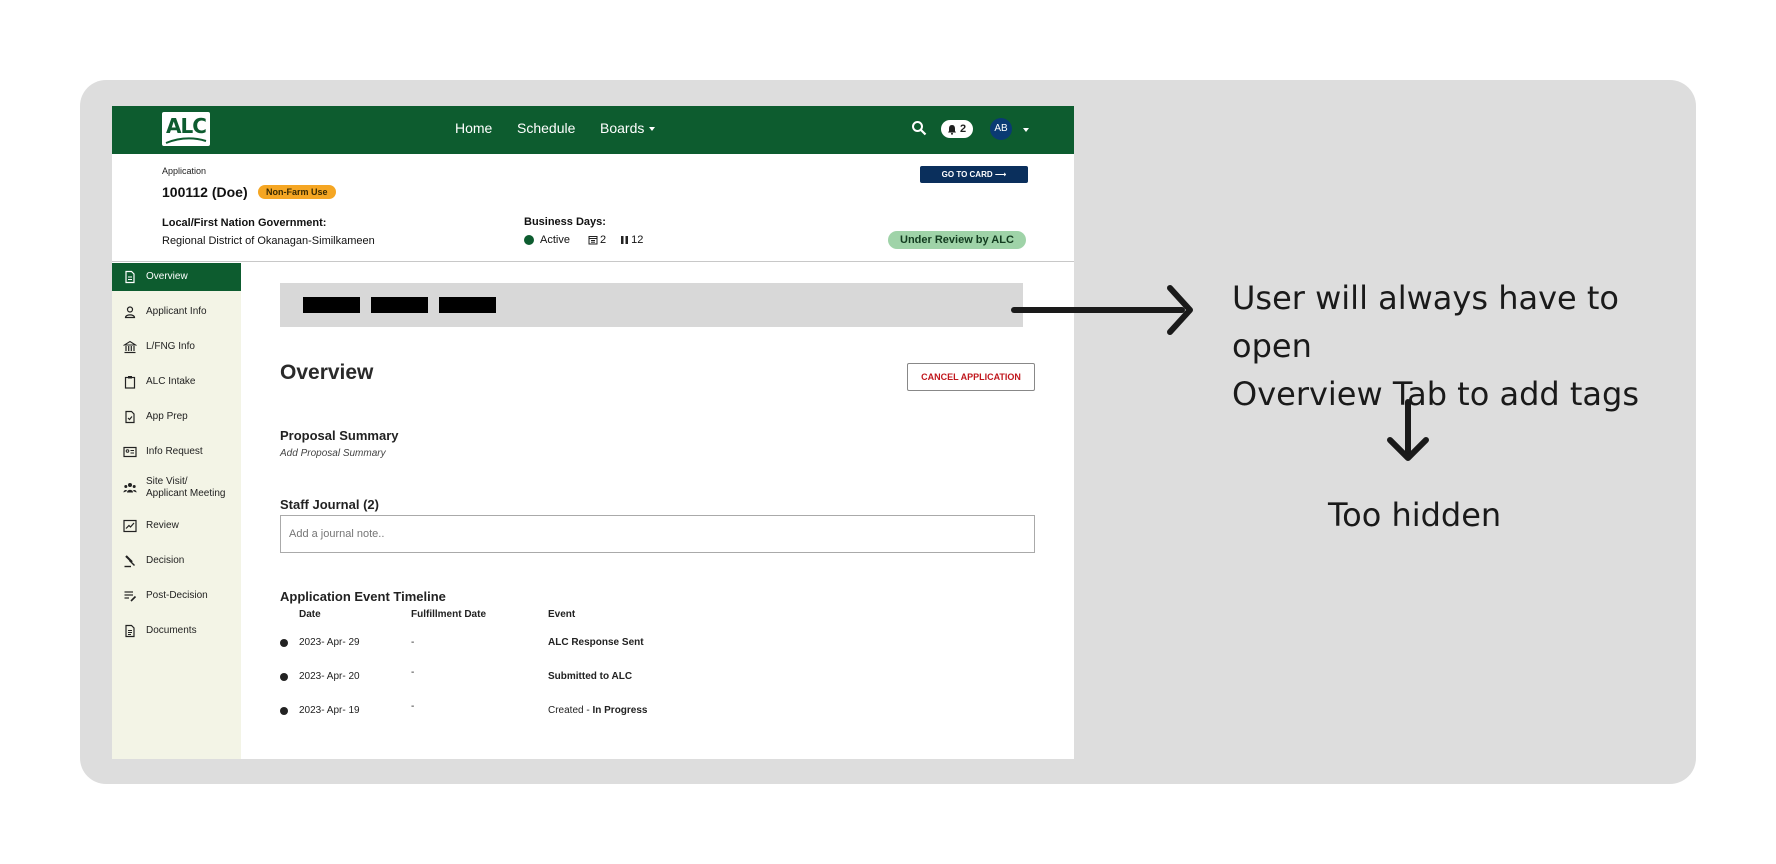 The image size is (1776, 864). Describe the element at coordinates (529, 240) in the screenshot. I see `active-status-dot` at that location.